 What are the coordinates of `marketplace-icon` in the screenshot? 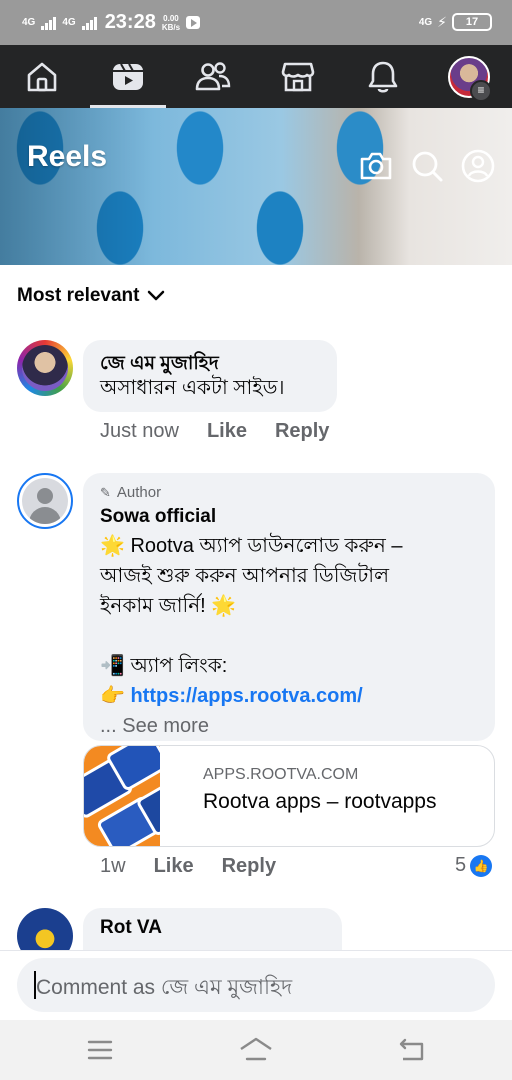 It's located at (298, 76).